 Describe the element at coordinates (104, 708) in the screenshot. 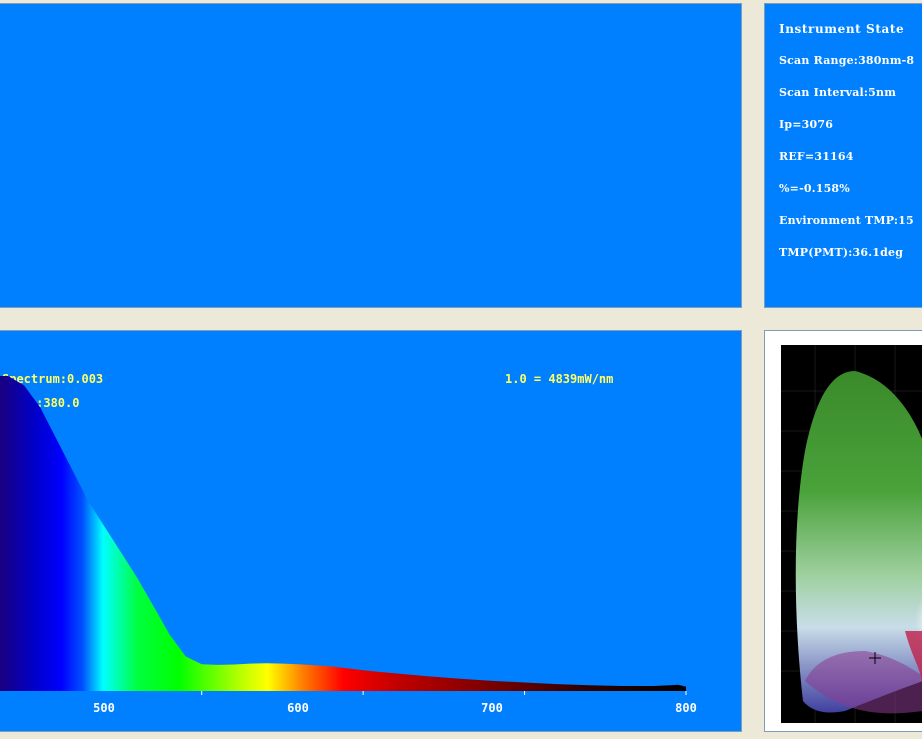

I see `x-tick-label-500: 500` at that location.